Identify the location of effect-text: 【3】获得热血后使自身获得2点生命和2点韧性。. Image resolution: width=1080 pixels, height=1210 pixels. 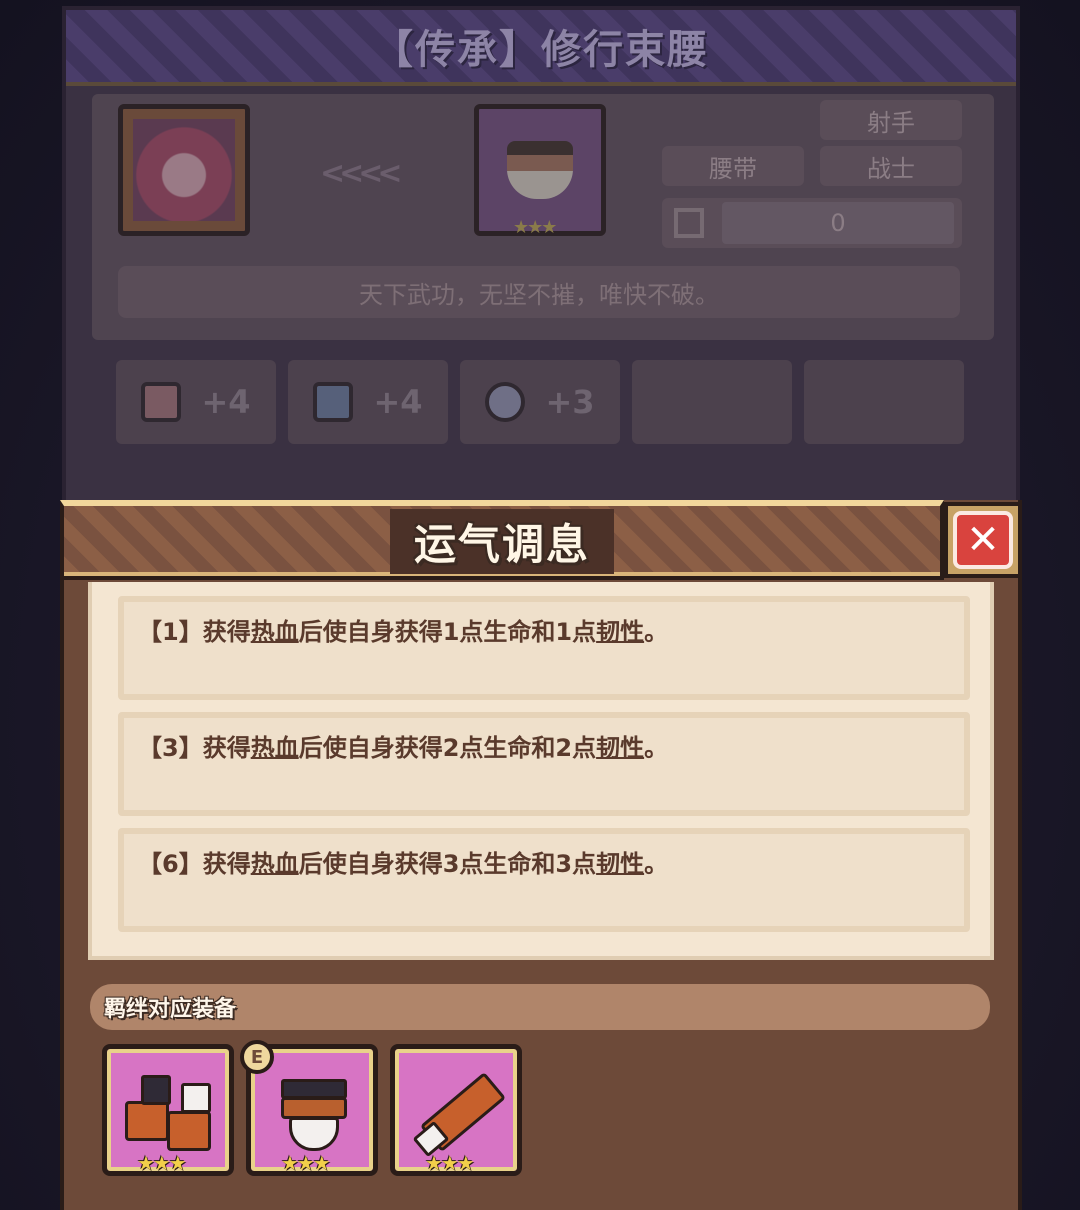
(403, 745).